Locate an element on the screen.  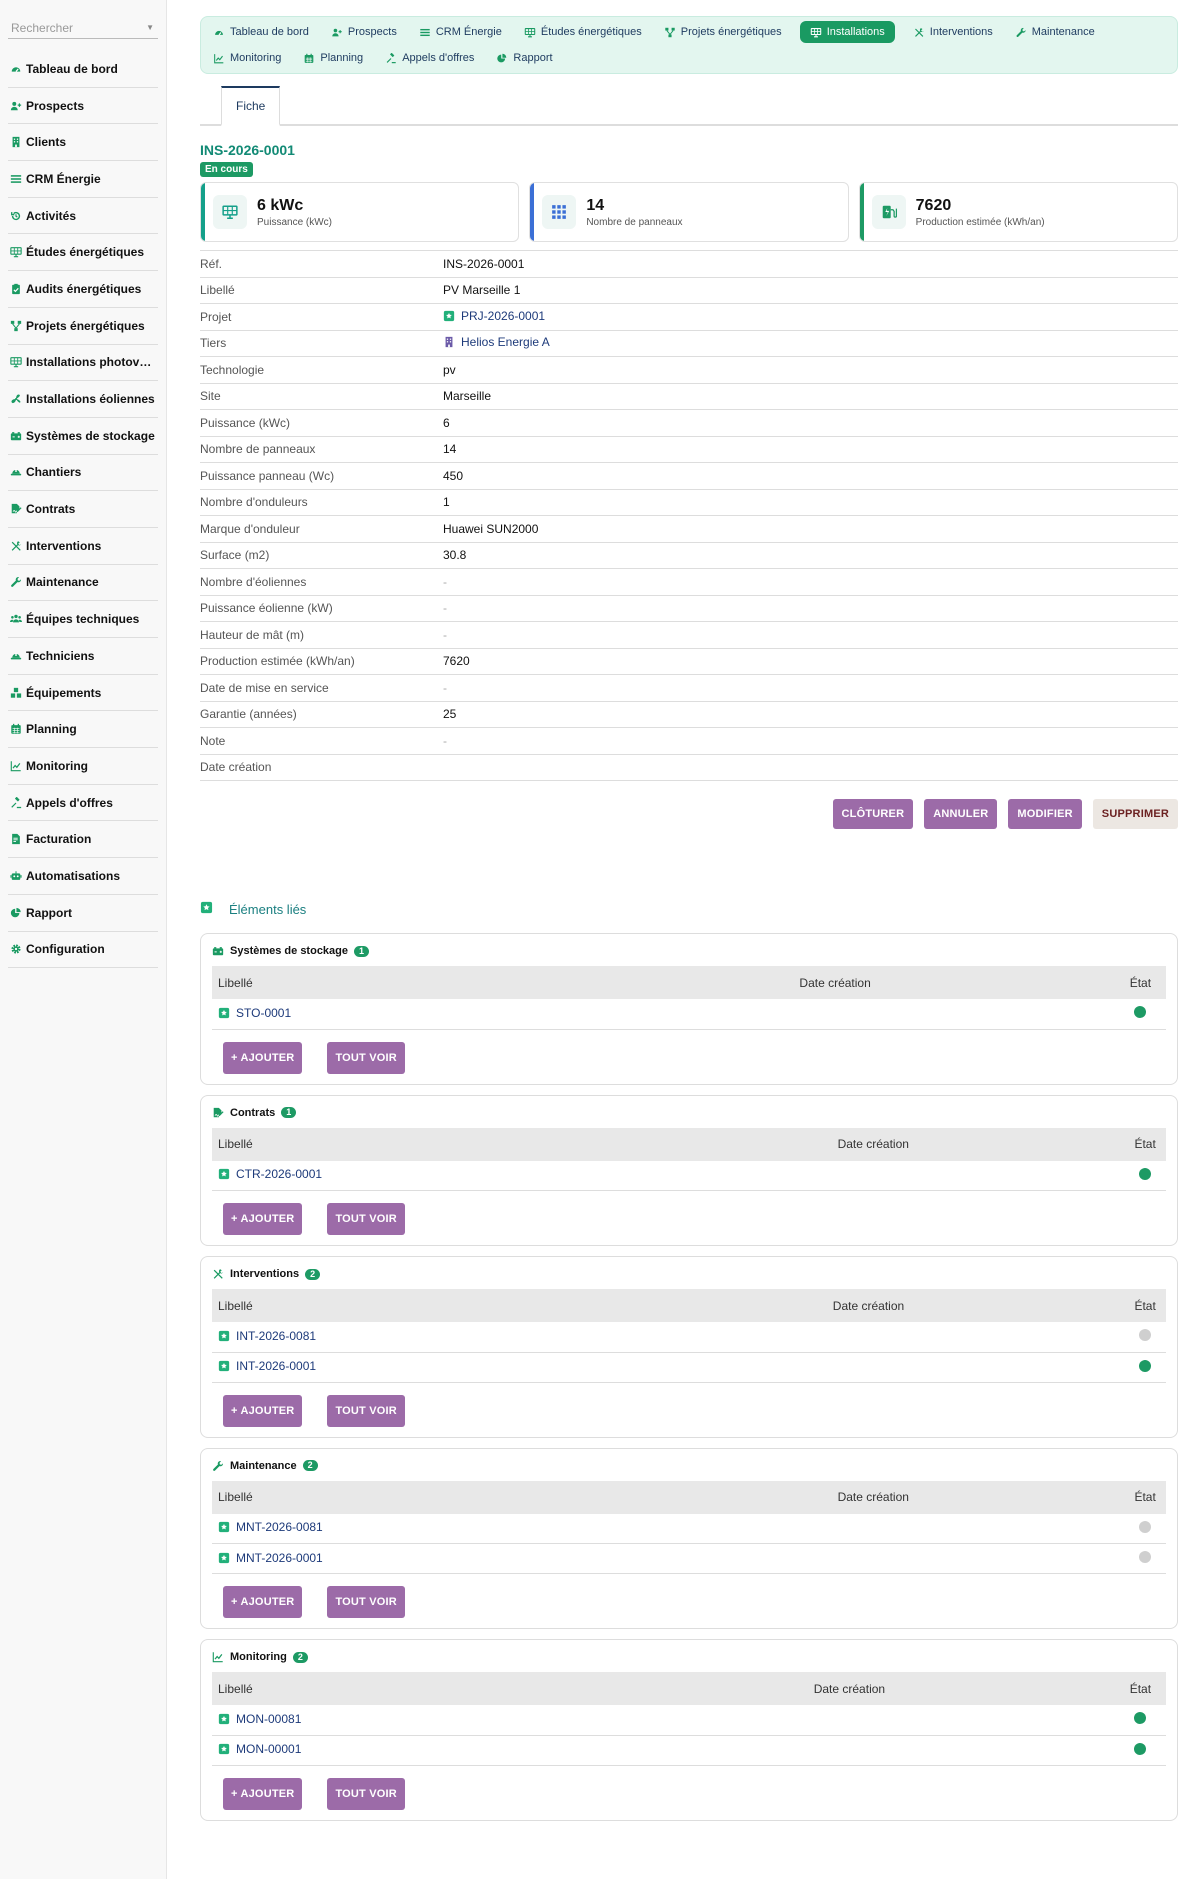
sidebar-item-1: Prospects is located at coordinates (83, 106).